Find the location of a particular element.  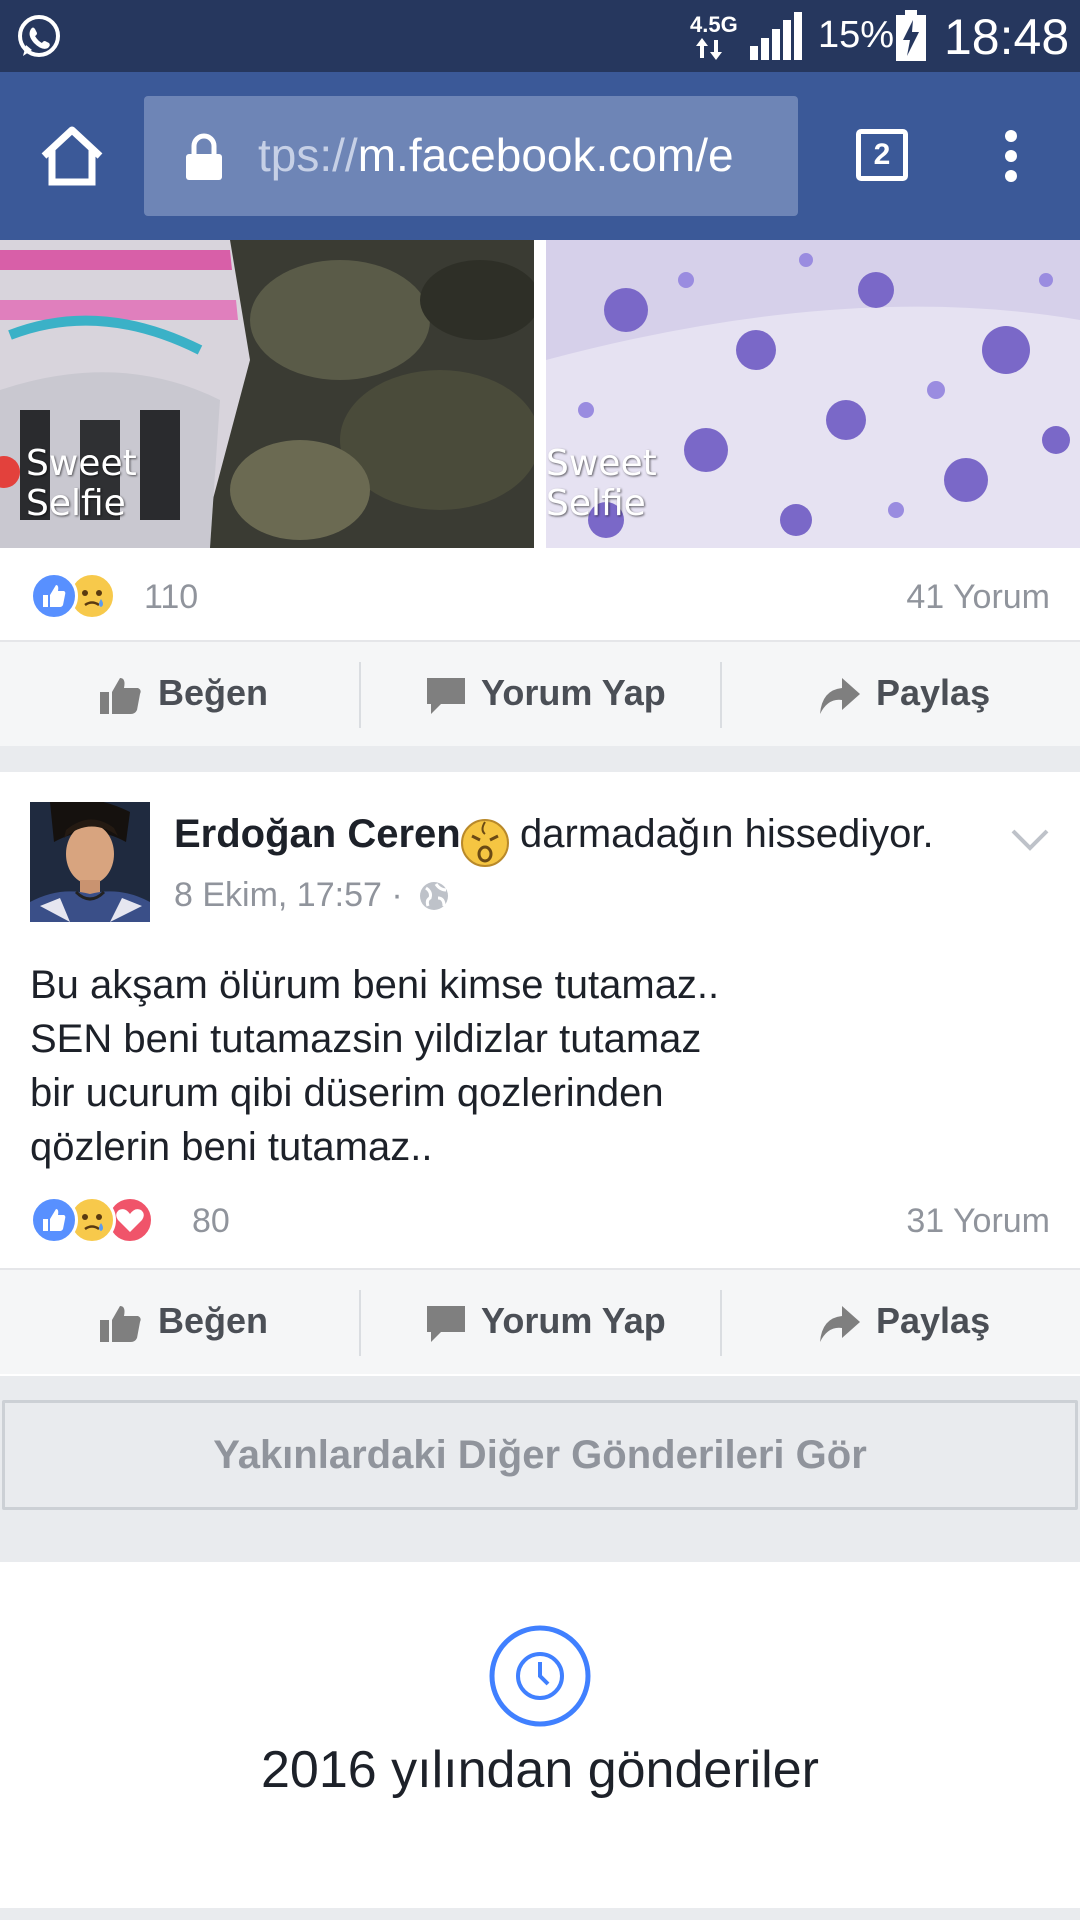

chevron-down-icon is located at coordinates (1030, 840).